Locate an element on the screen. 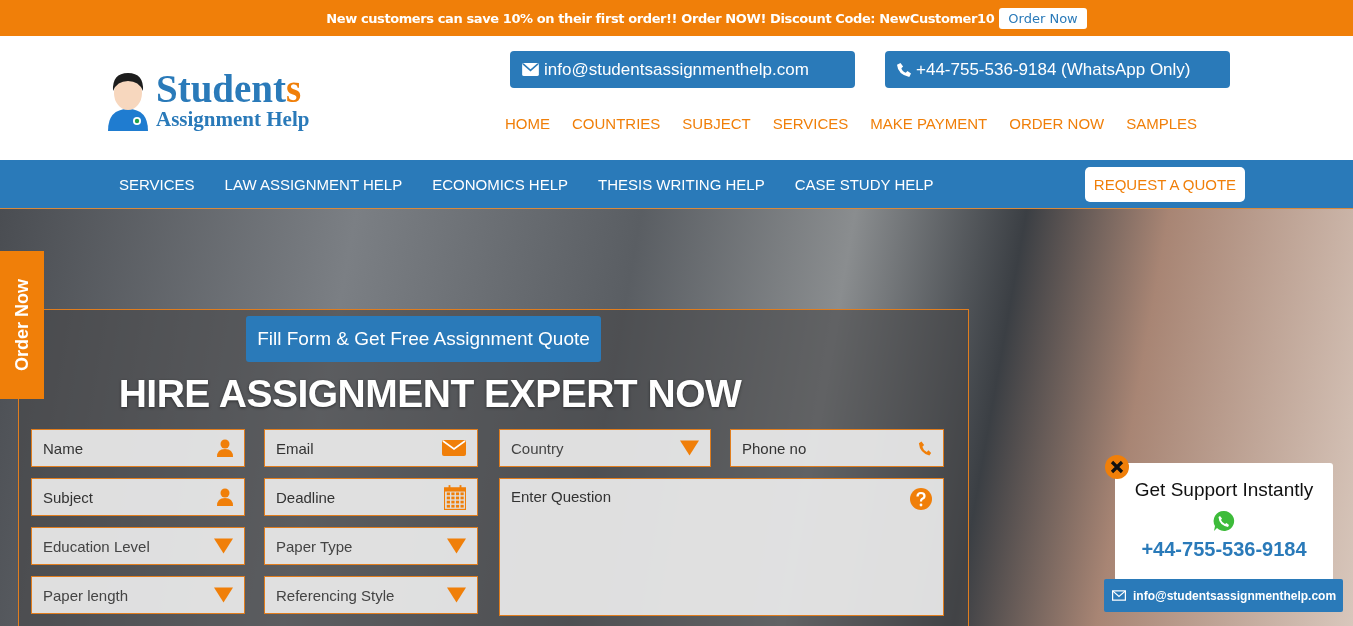 Image resolution: width=1353 pixels, height=626 pixels. form-heading: HIRE ASSIGNMENT EXPERT NOW is located at coordinates (430, 394).